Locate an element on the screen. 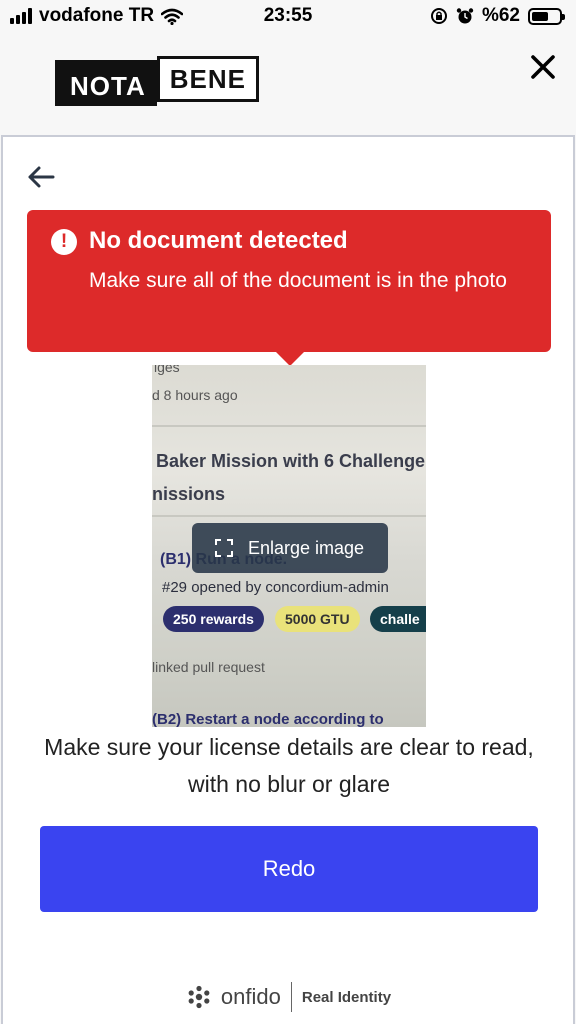 This screenshot has height=1024, width=576. wifi-icon is located at coordinates (172, 16).